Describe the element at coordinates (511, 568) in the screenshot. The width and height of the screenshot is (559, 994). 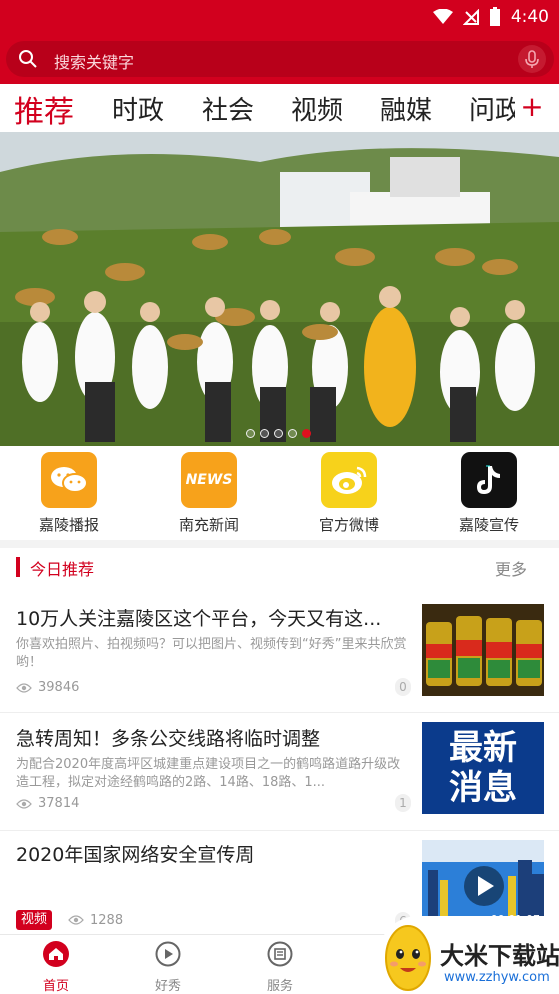
I see `more-link: 更多` at that location.